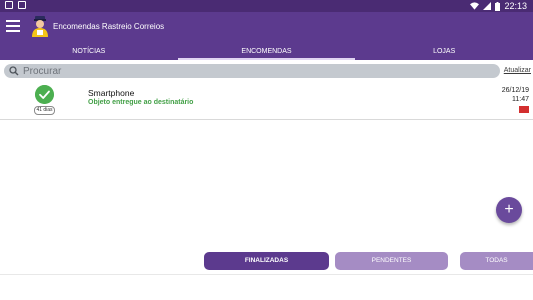 This screenshot has width=533, height=300. I want to click on app-notification-icon, so click(22, 5).